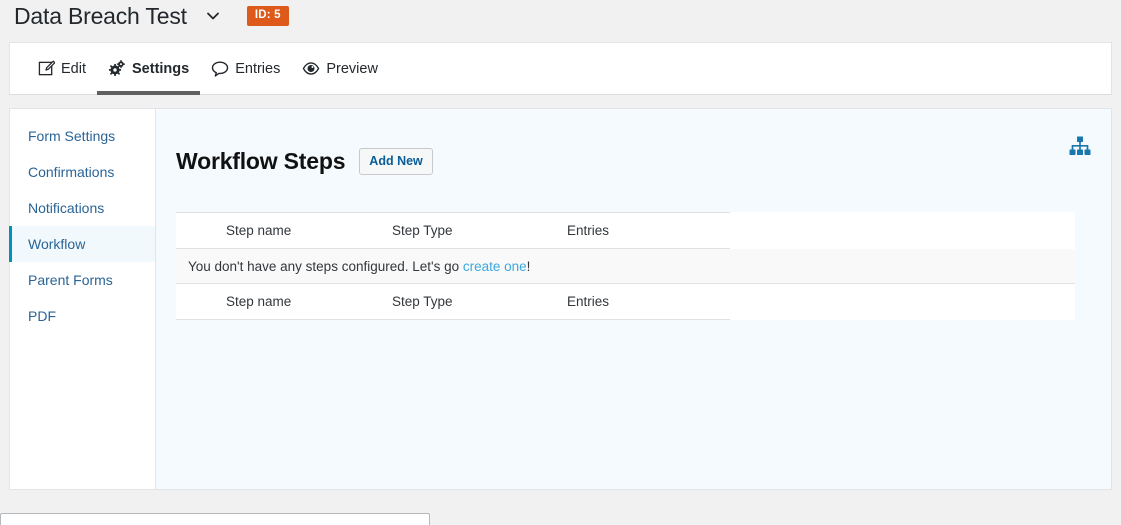 This screenshot has width=1121, height=525. Describe the element at coordinates (117, 69) in the screenshot. I see `gears-icon` at that location.